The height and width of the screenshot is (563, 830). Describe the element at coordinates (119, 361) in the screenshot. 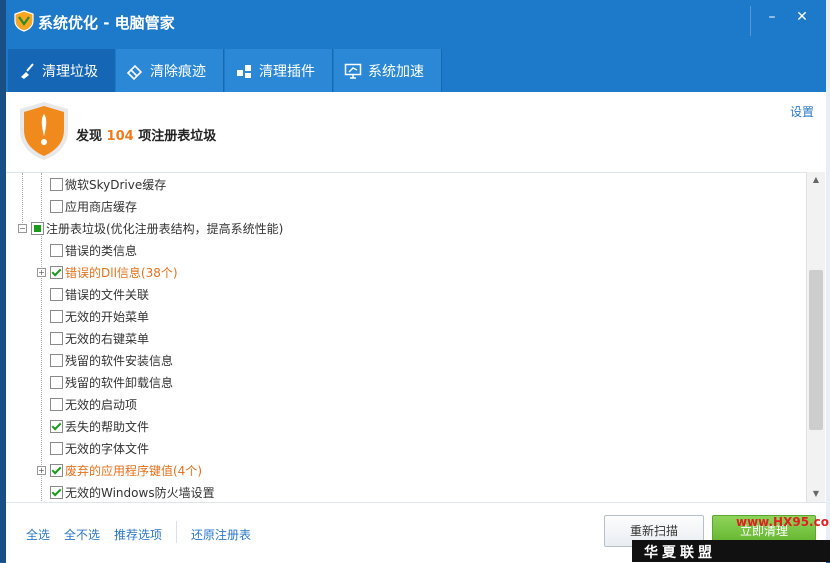

I see `tree-row-label: 残留的软件安装信息` at that location.